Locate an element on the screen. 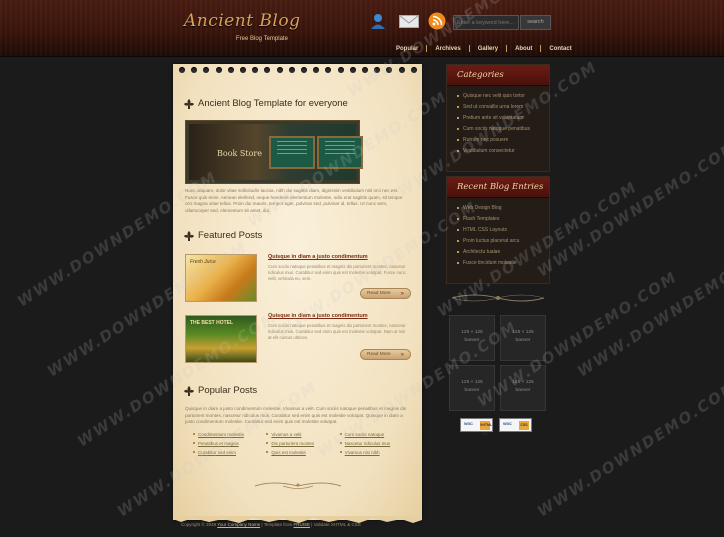 The image size is (724, 537). main-nav: Popular Archives Gallery About Contact is located at coordinates (484, 48).